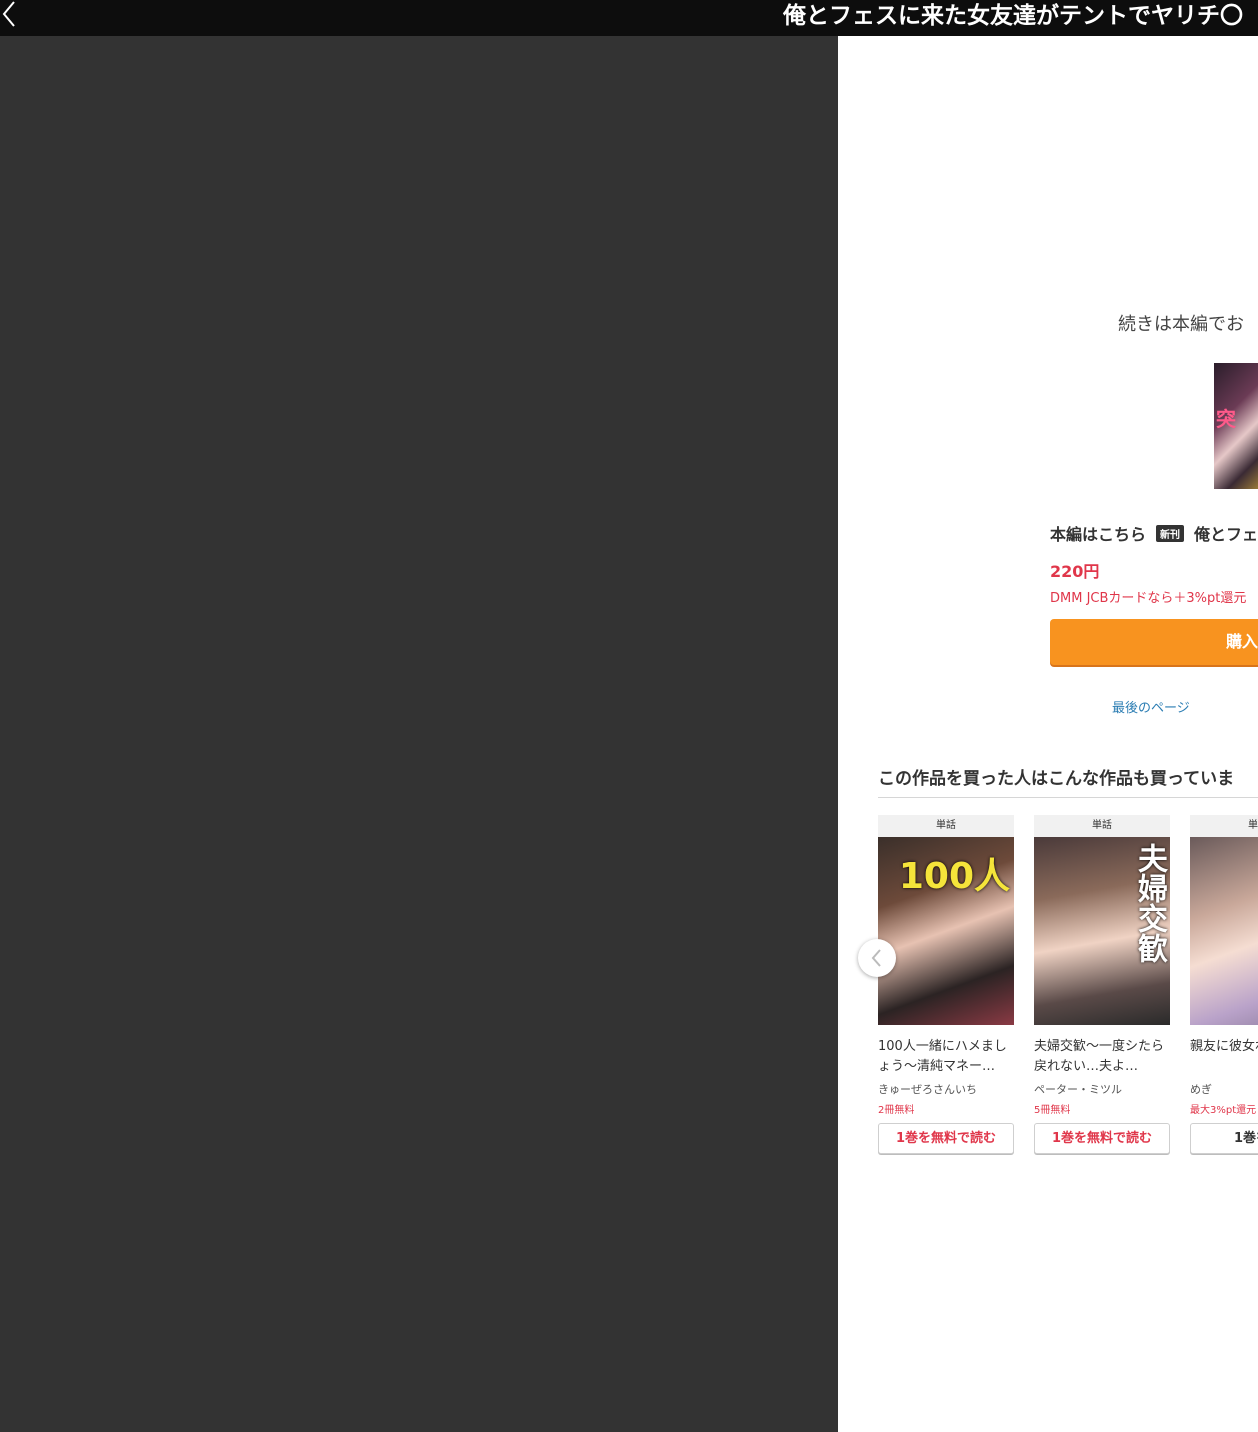 This screenshot has width=1258, height=1432. What do you see at coordinates (946, 1089) in the screenshot?
I see `card-author: きゅーぜろさんいち` at bounding box center [946, 1089].